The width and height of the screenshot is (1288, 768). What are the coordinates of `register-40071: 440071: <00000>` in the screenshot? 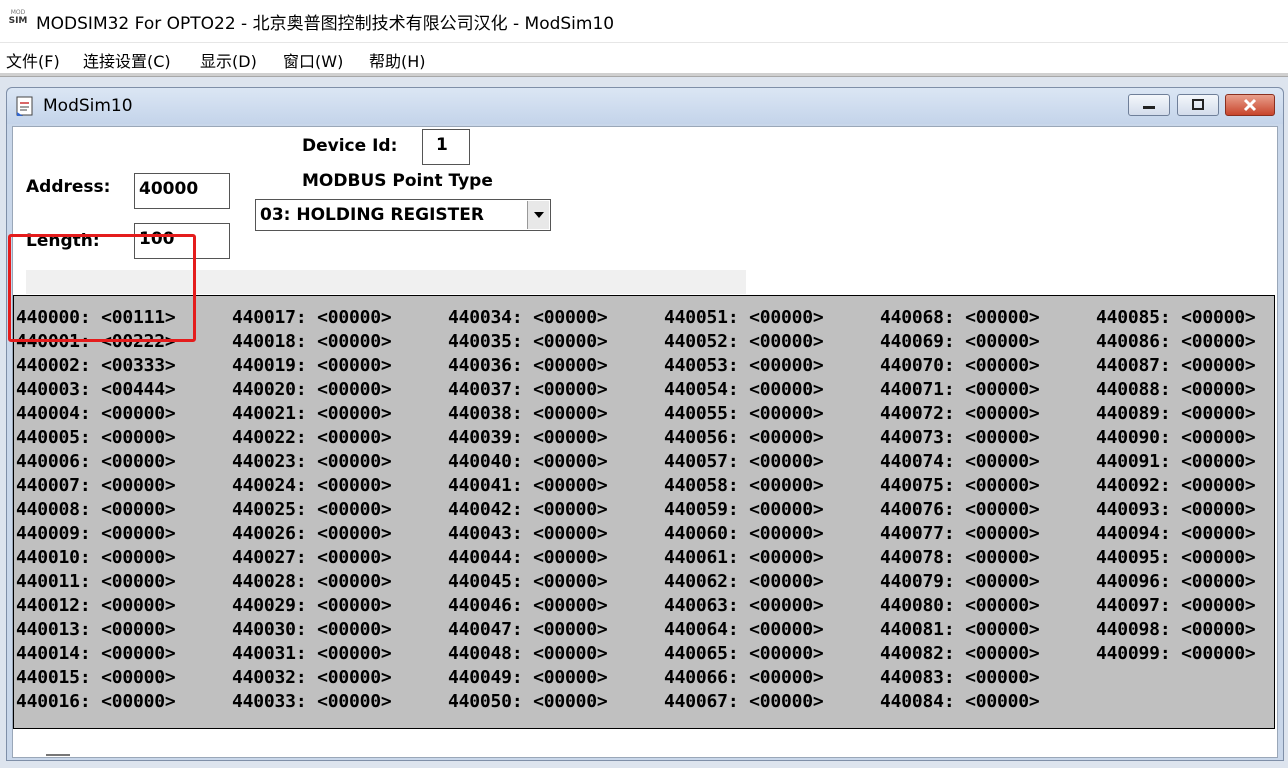 It's located at (960, 390).